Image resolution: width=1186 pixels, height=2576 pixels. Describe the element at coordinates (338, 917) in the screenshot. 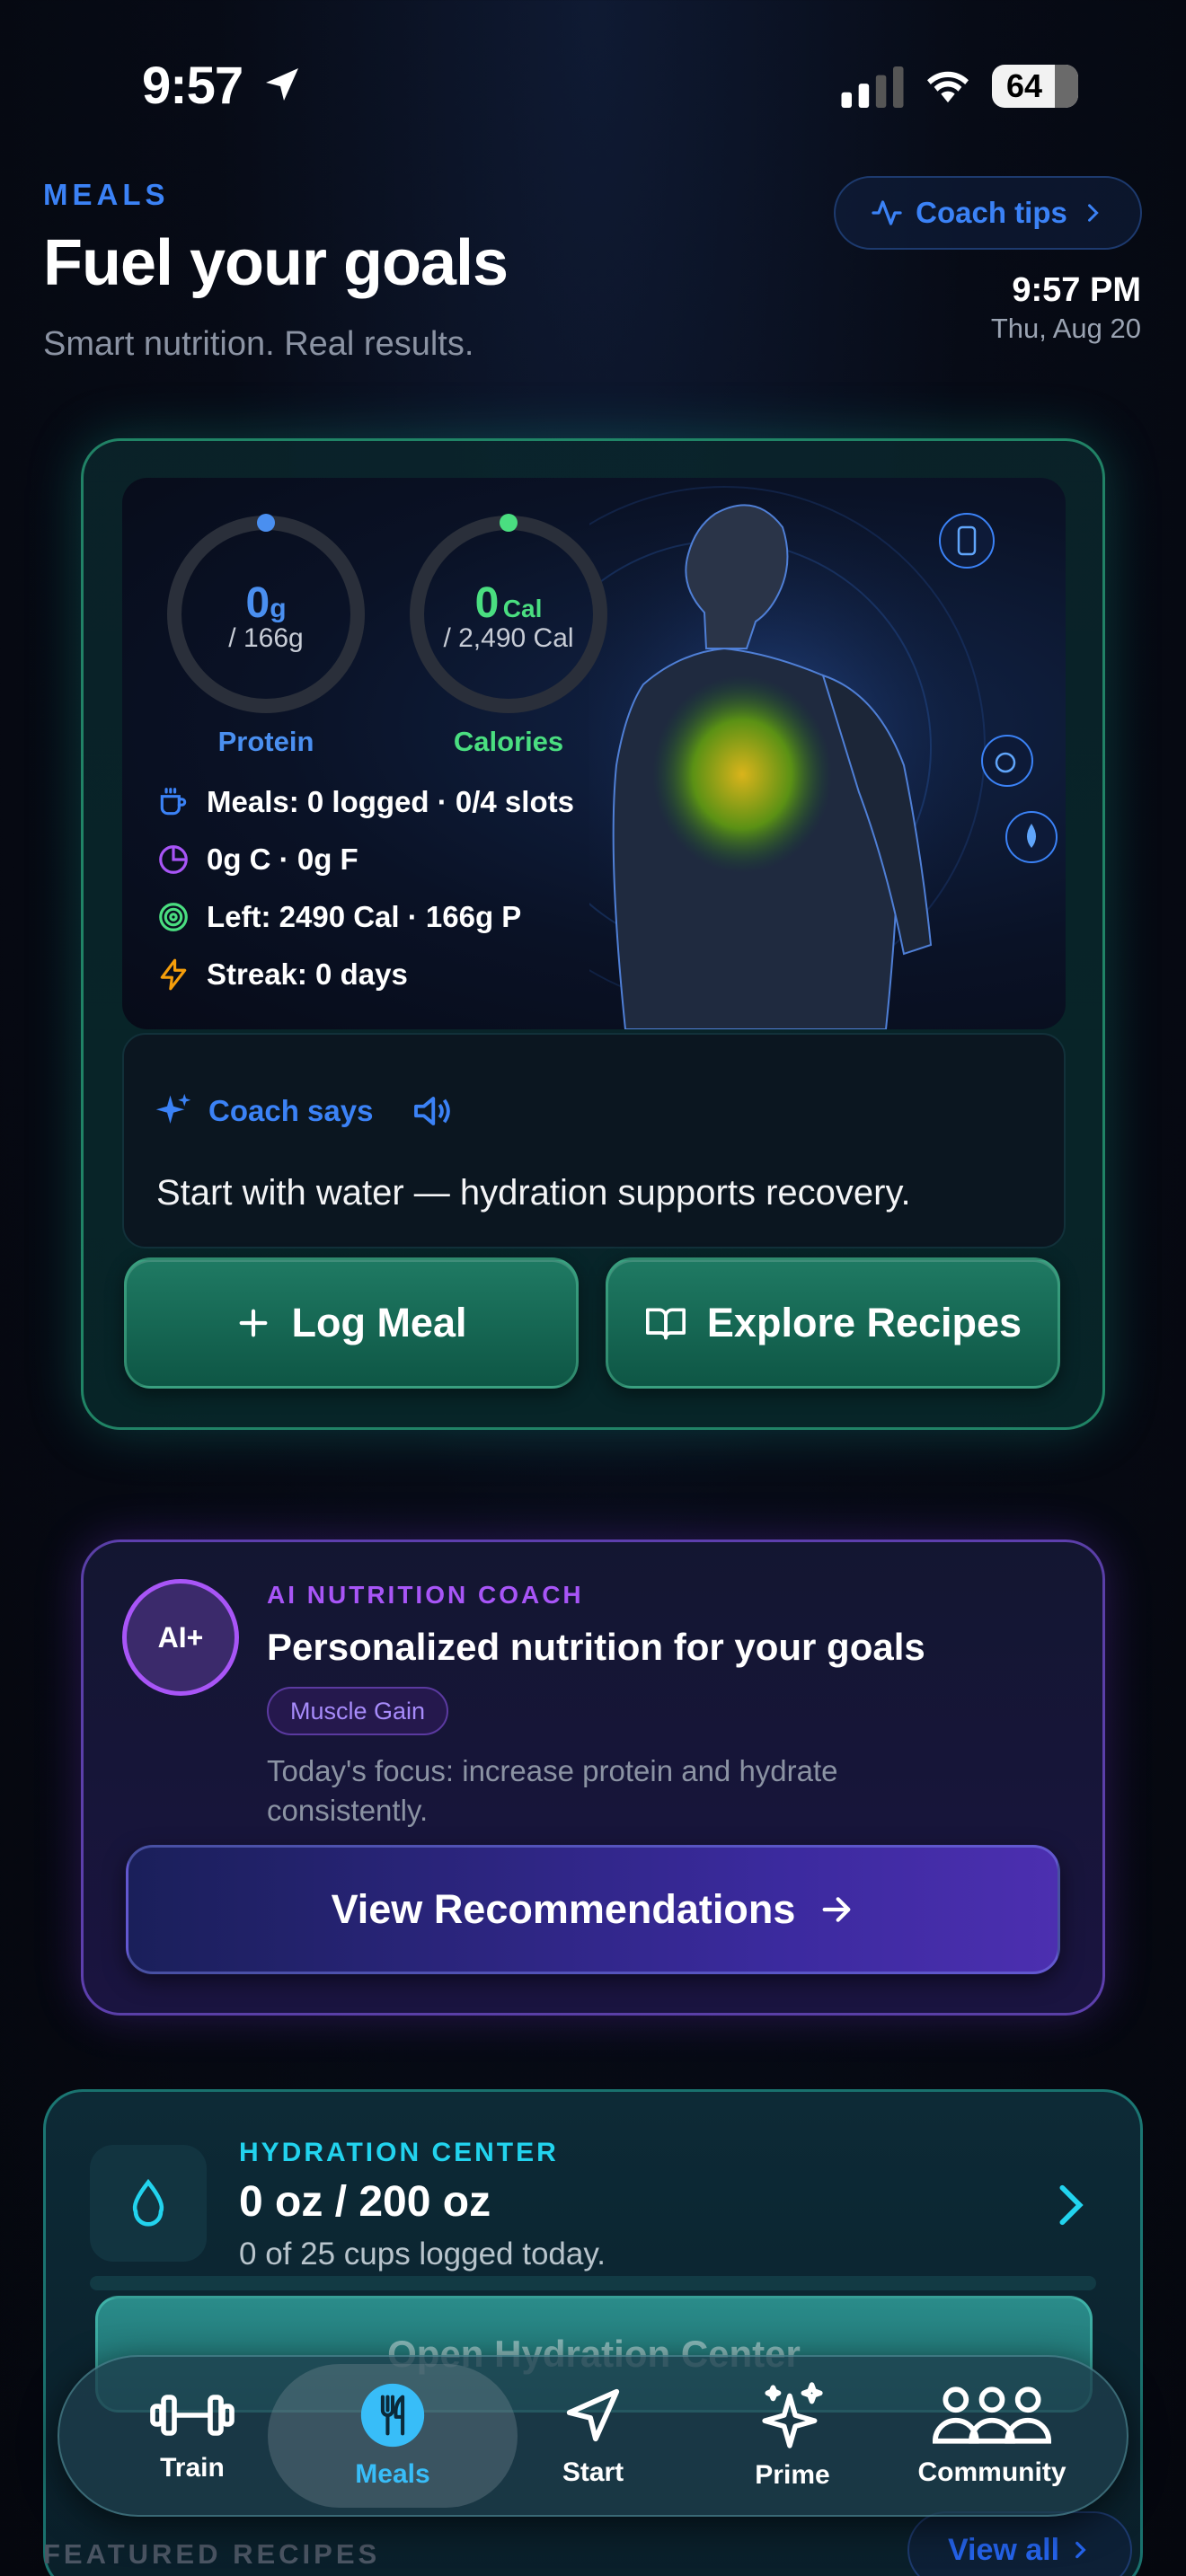

I see `stat-remaining: Left: 2490 Cal · 166g P` at that location.